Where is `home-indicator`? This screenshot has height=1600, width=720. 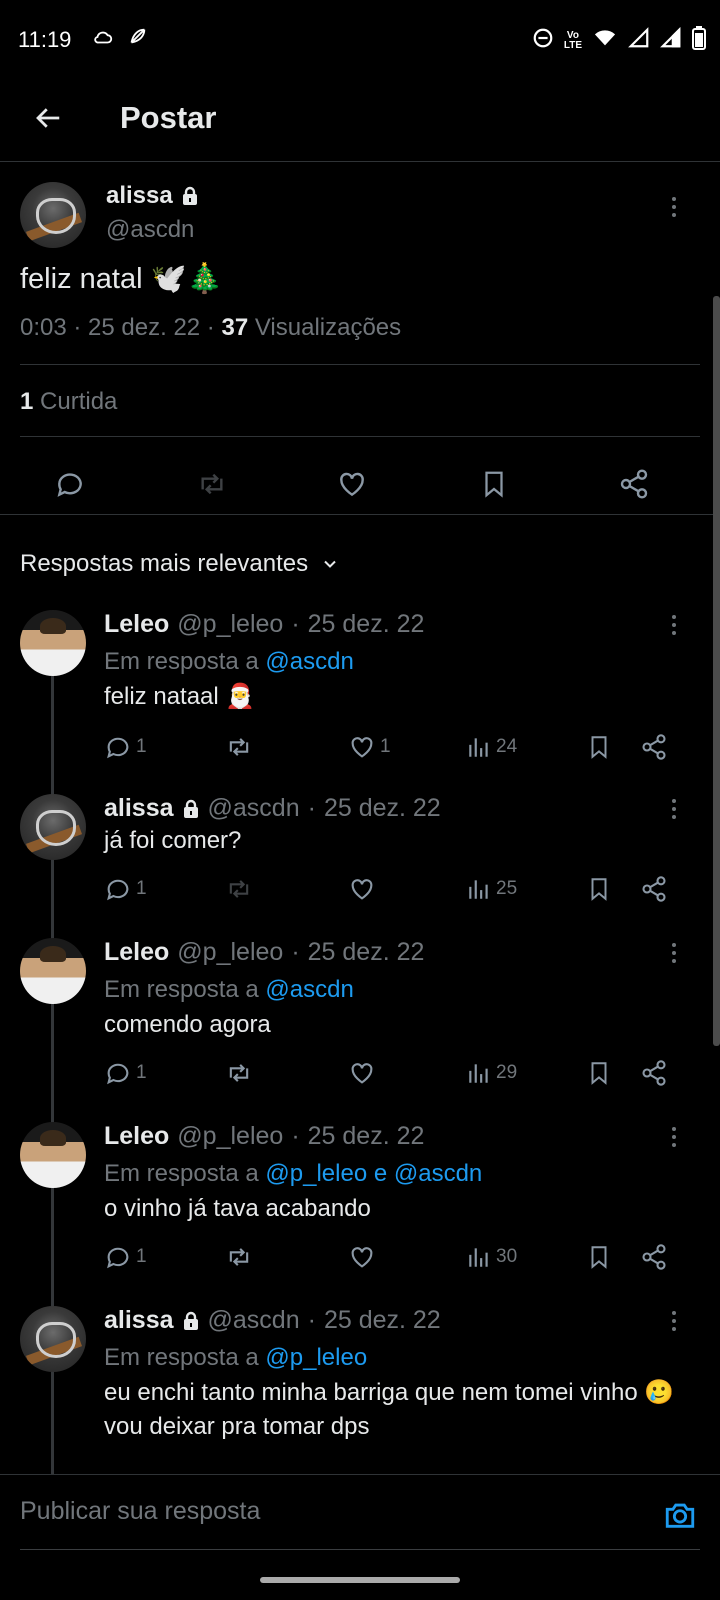
home-indicator is located at coordinates (360, 1580).